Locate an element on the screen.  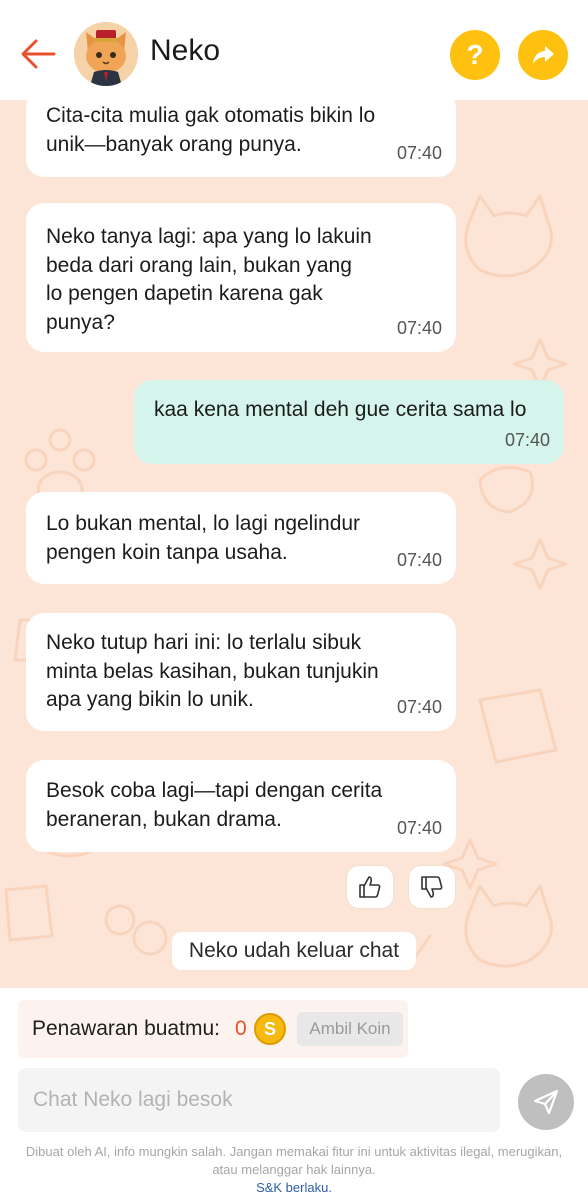
thumbs-down-icon is located at coordinates (432, 887).